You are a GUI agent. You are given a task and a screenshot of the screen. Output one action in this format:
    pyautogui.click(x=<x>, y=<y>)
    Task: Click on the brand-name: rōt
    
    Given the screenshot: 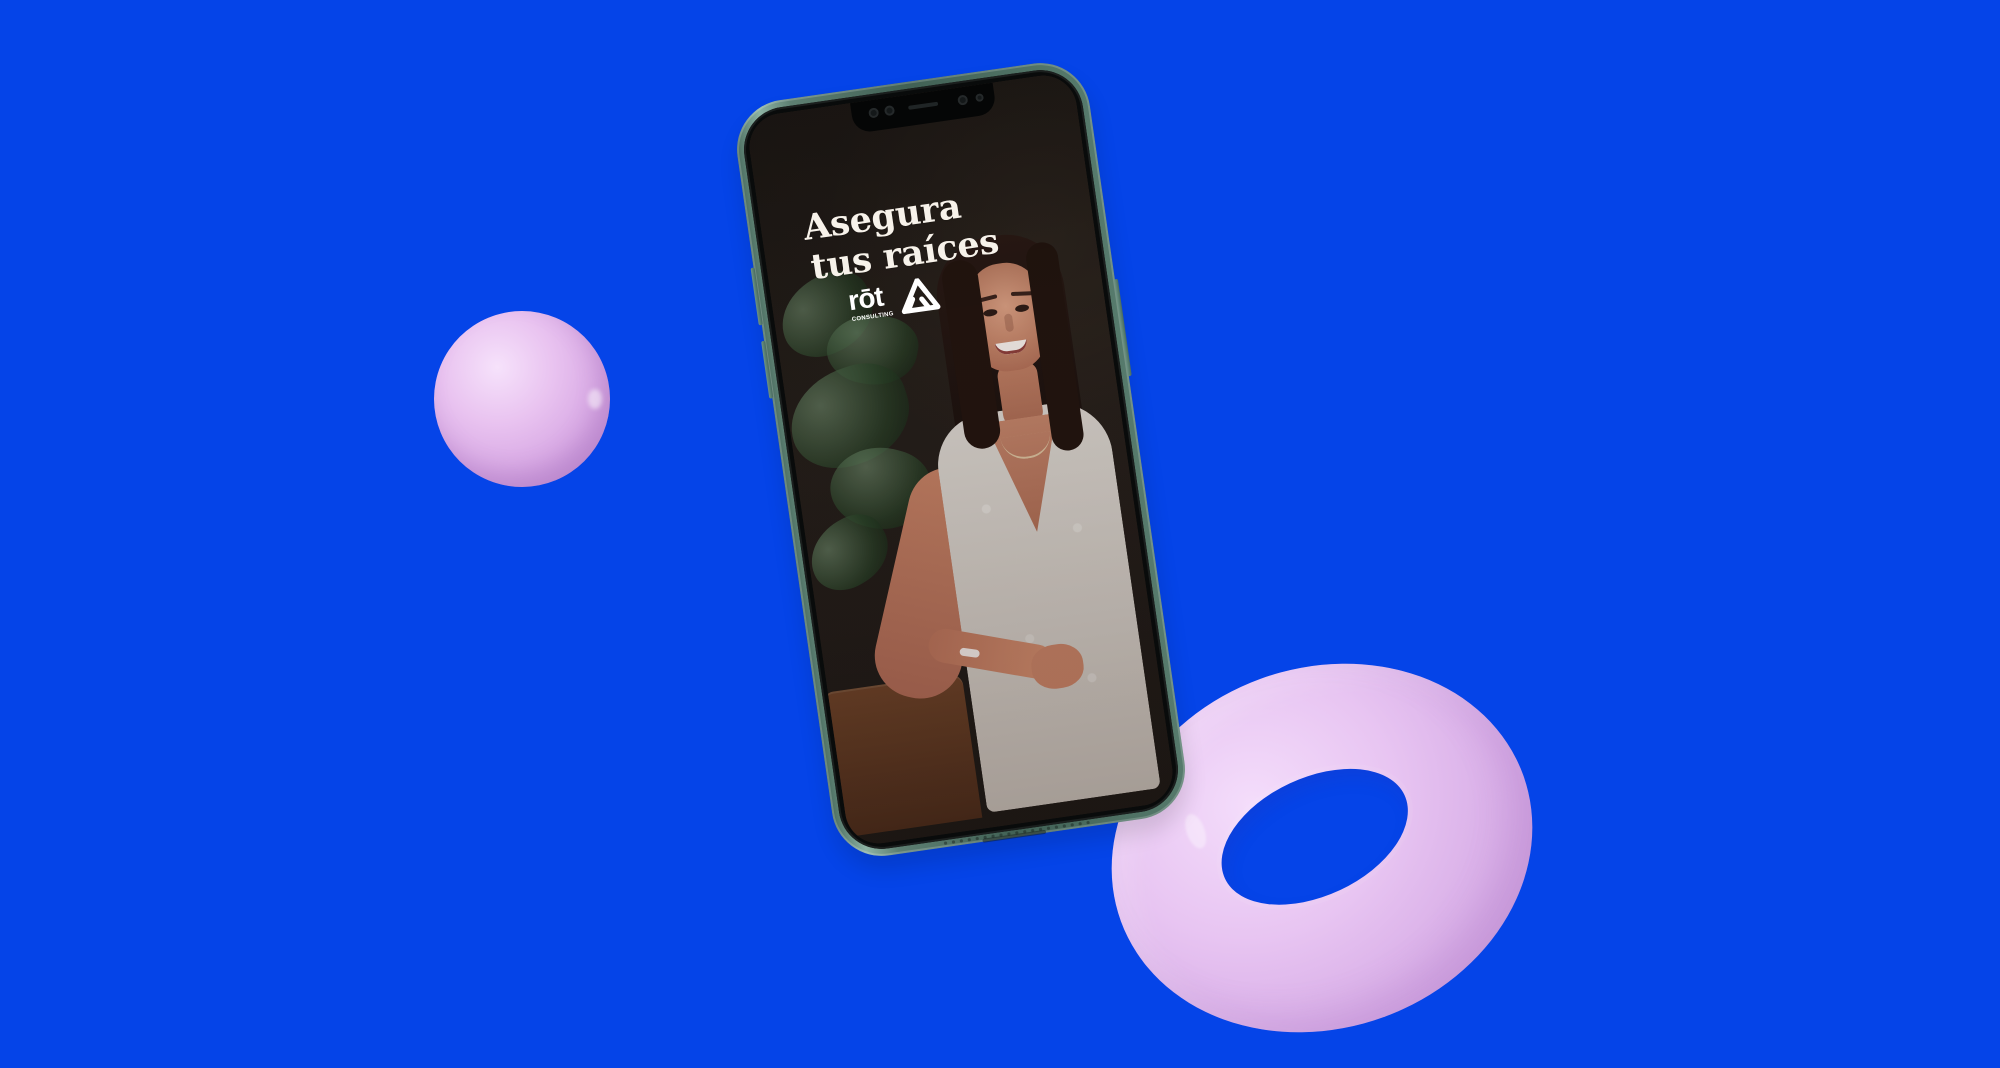 What is the action you would take?
    pyautogui.click(x=866, y=298)
    